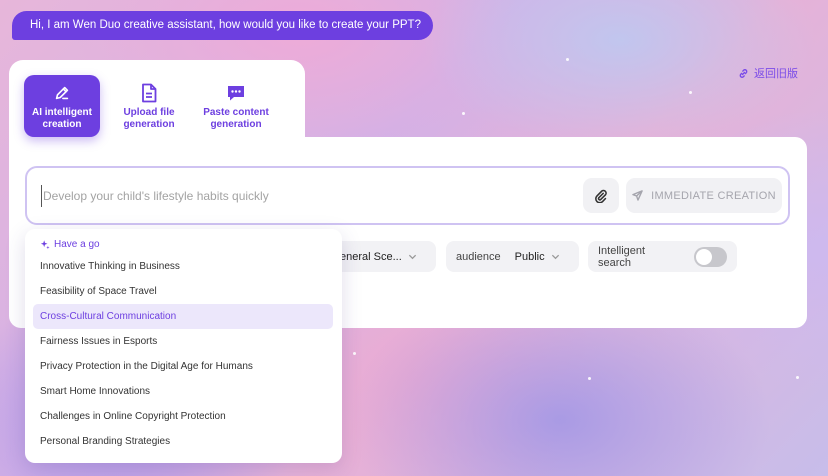 The image size is (828, 476). I want to click on suggestion-item: Feasibility of Space Travel, so click(183, 291).